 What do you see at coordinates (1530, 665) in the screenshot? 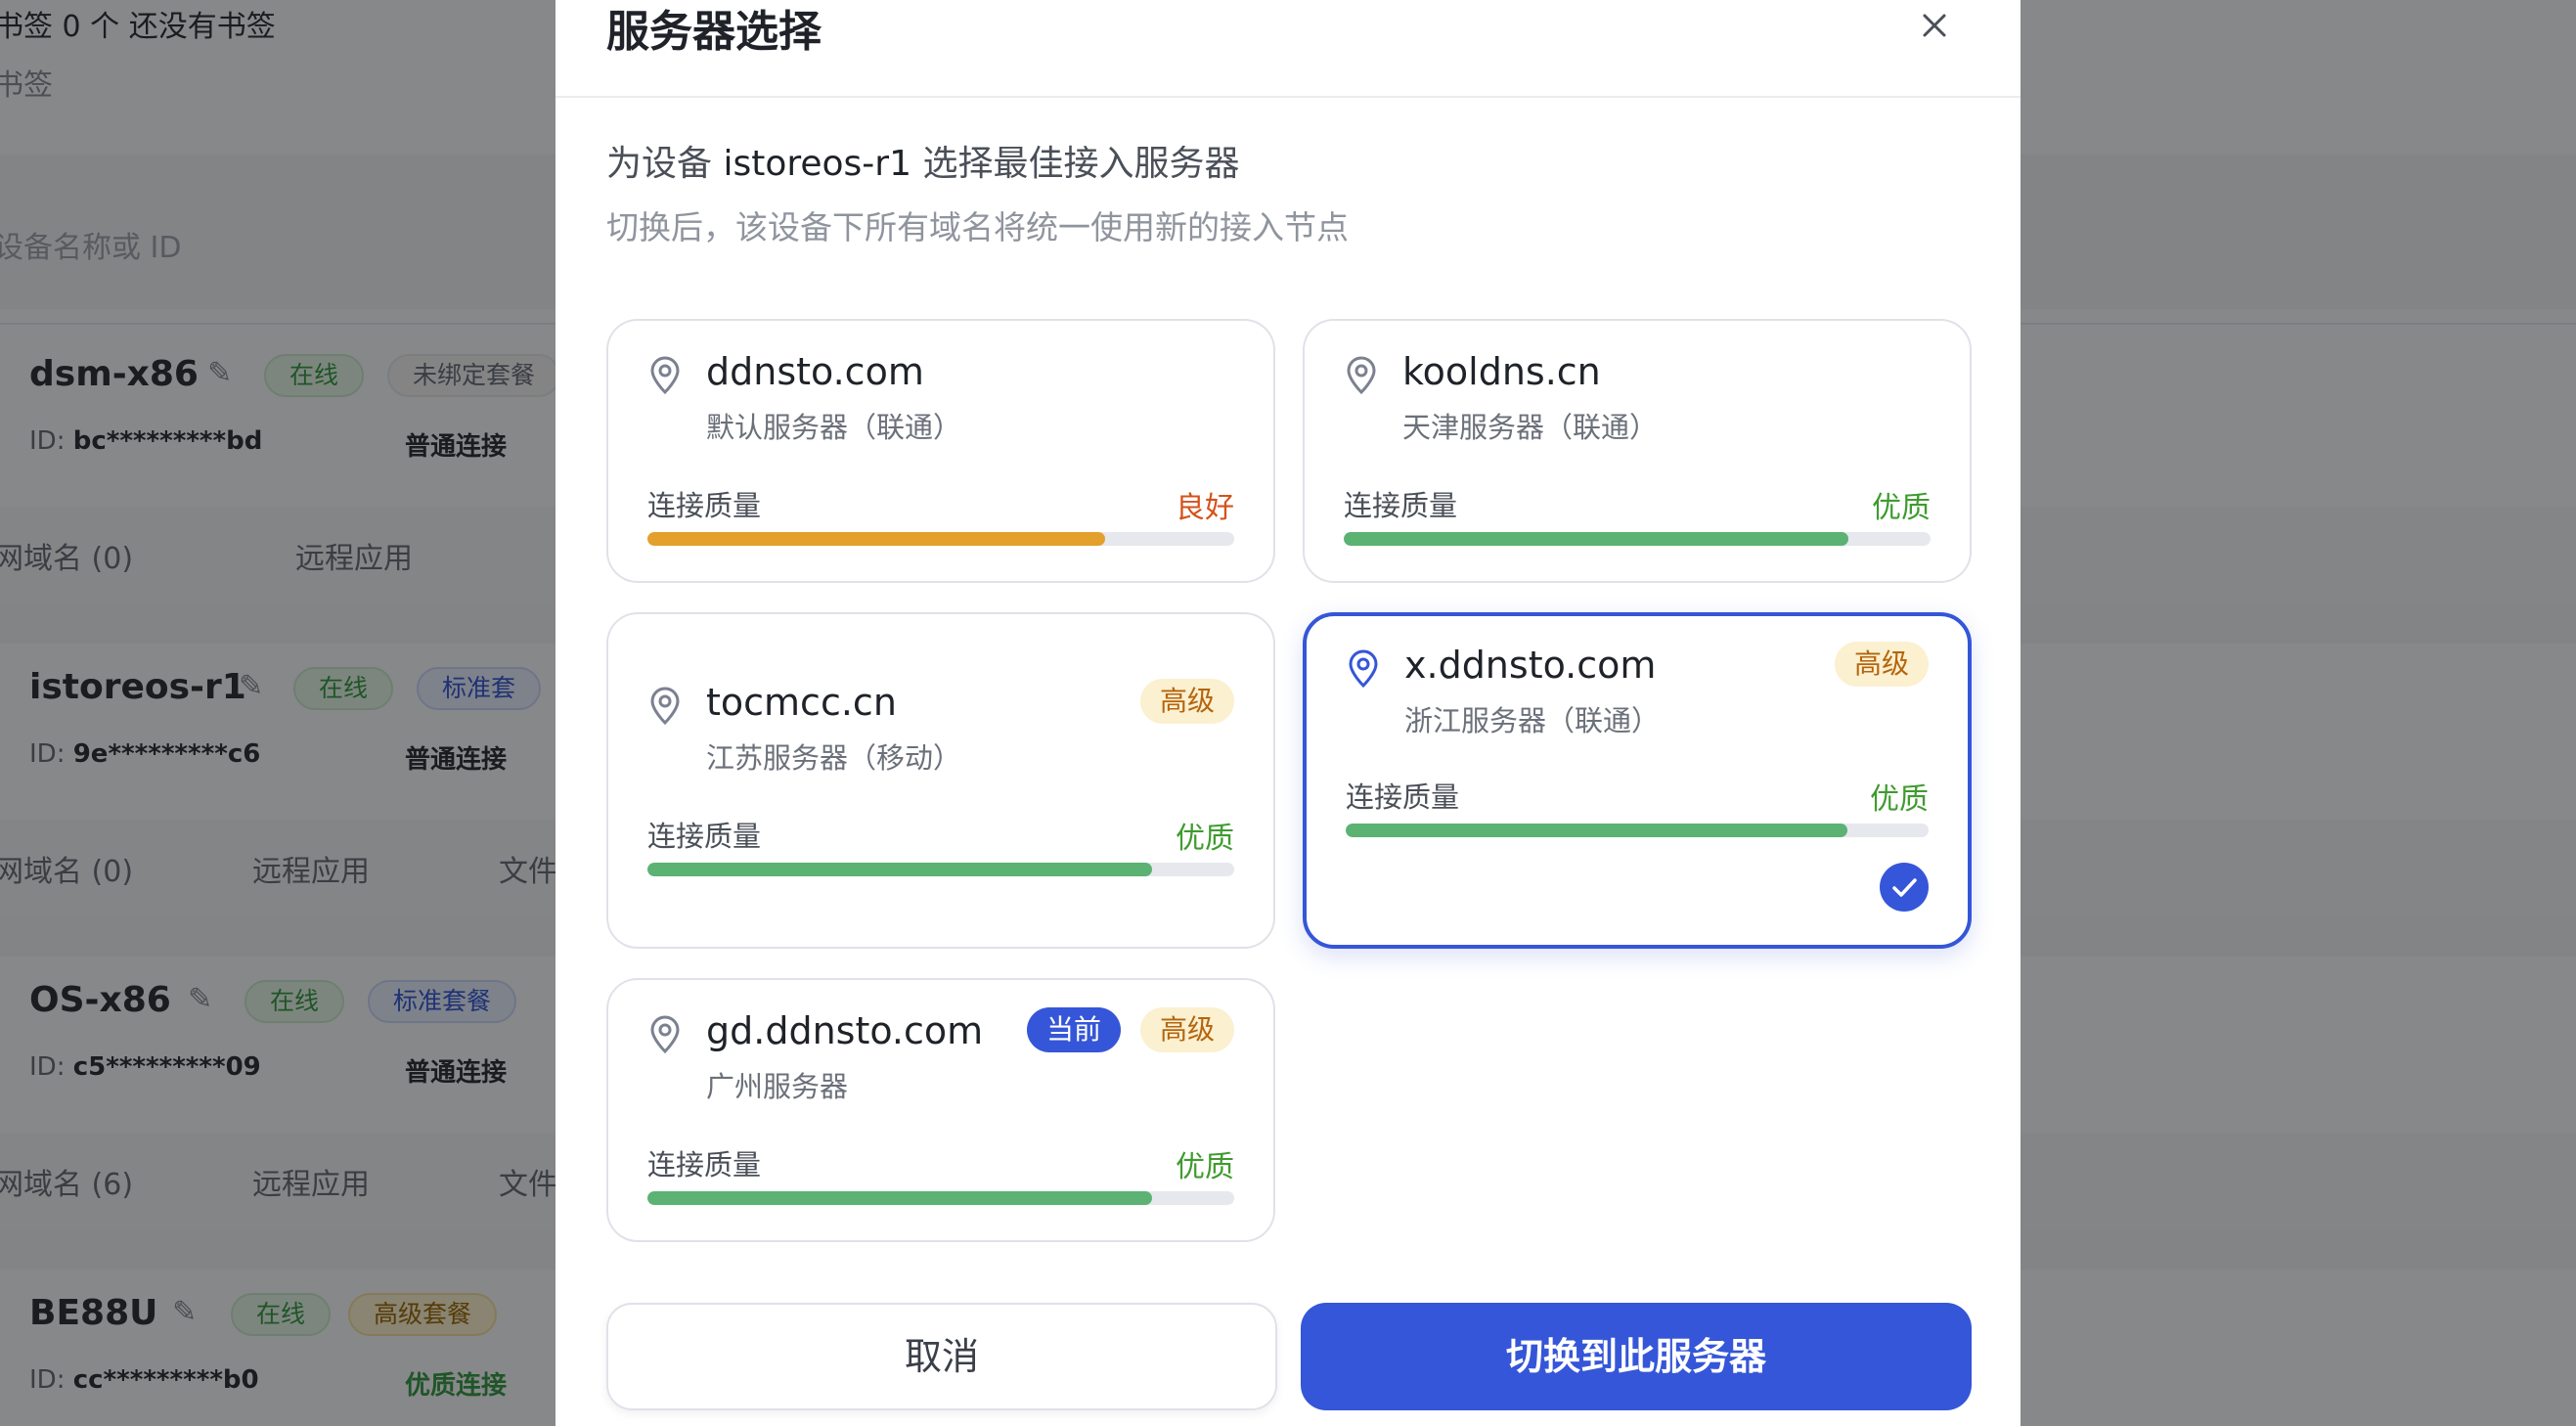
I see `server-host: x.ddnsto.com` at bounding box center [1530, 665].